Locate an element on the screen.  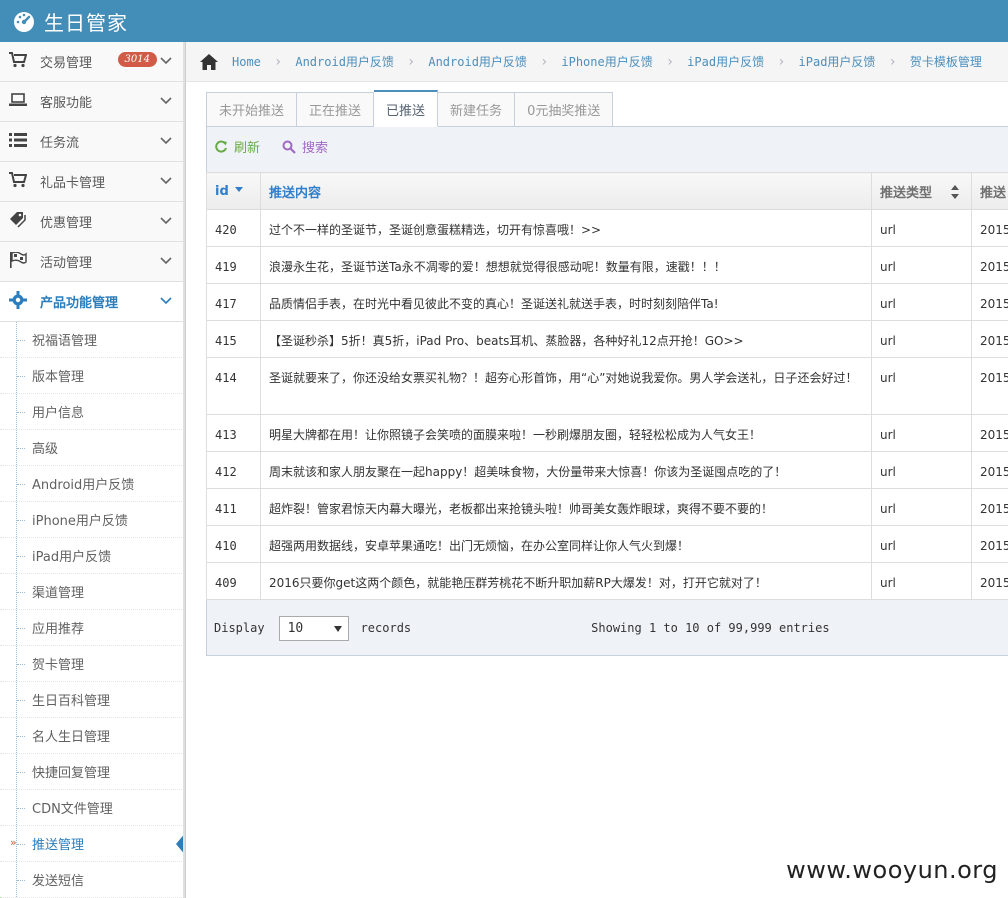
search-icon is located at coordinates (289, 147).